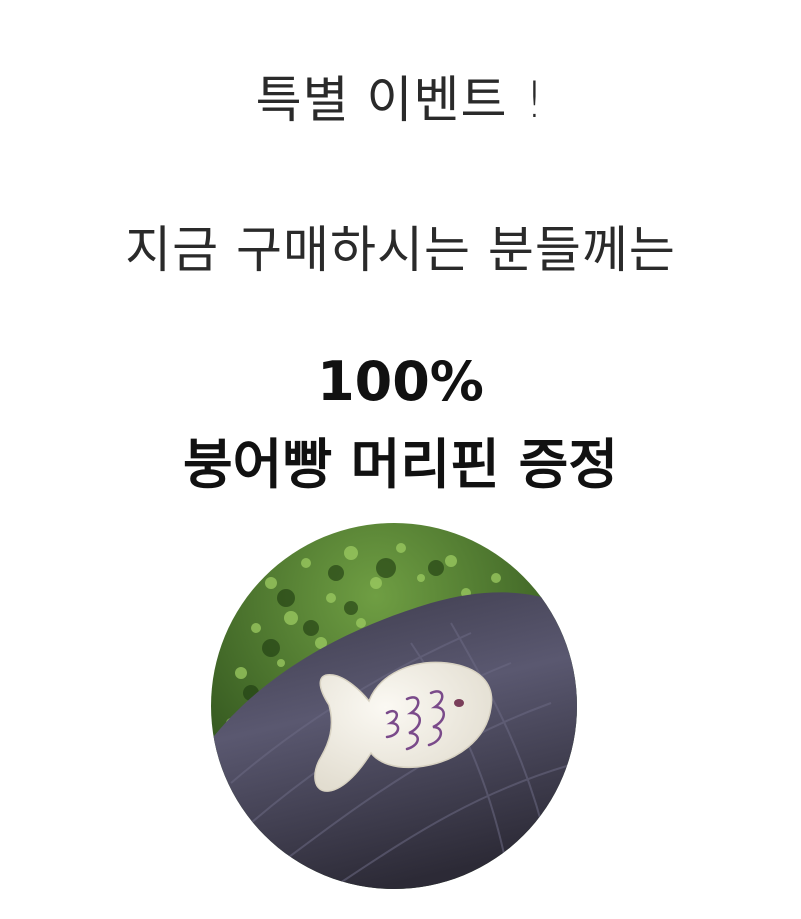 Image resolution: width=801 pixels, height=919 pixels. Describe the element at coordinates (459, 703) in the screenshot. I see `fish-eye` at that location.